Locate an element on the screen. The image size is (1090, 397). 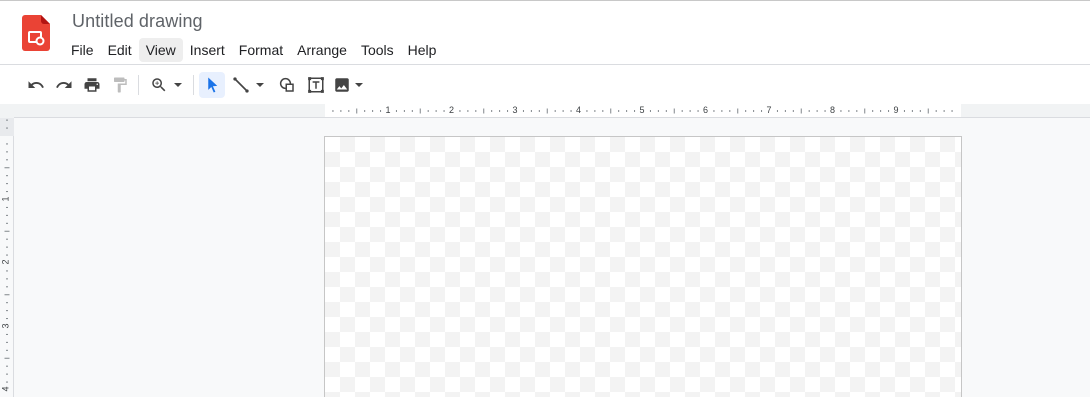
menu-view: View is located at coordinates (160, 50).